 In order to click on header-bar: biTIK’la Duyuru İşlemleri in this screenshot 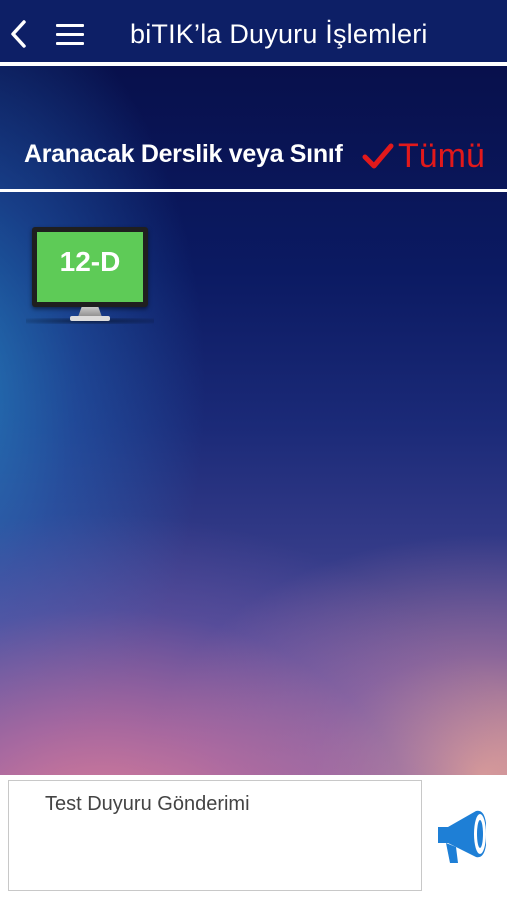, I will do `click(253, 33)`.